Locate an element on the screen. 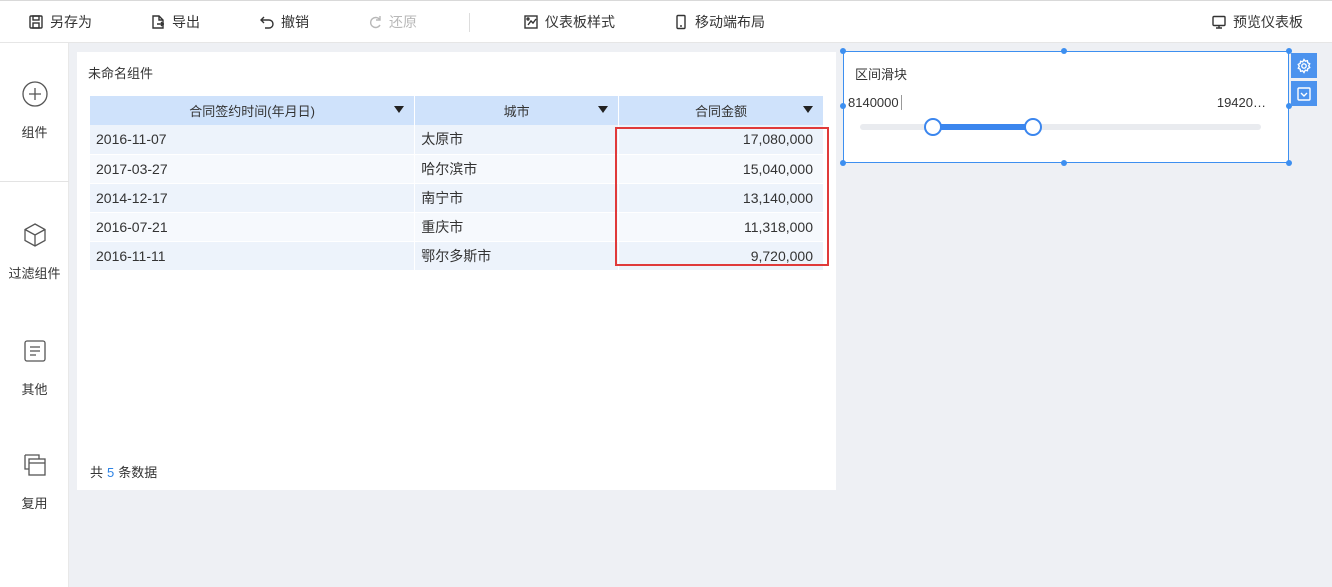 The image size is (1332, 587). column-header-date: 合同签约时间(年月日) is located at coordinates (253, 110).